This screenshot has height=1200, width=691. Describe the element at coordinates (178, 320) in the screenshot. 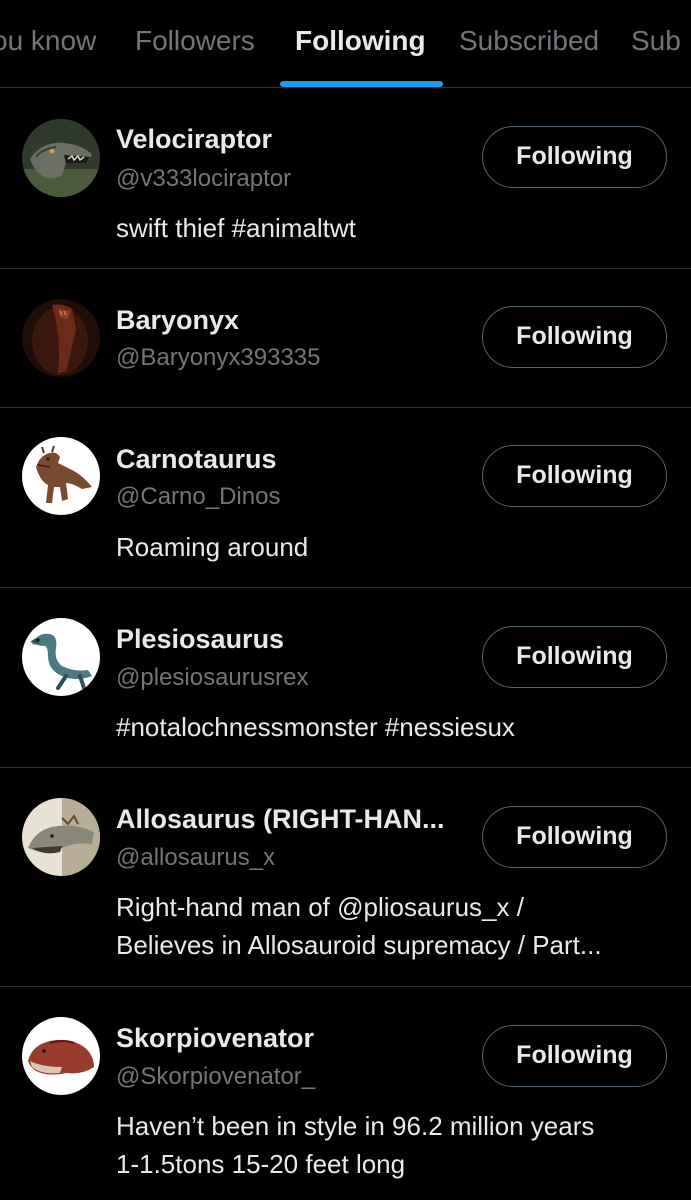

I see `user-name: Baryonyx` at that location.